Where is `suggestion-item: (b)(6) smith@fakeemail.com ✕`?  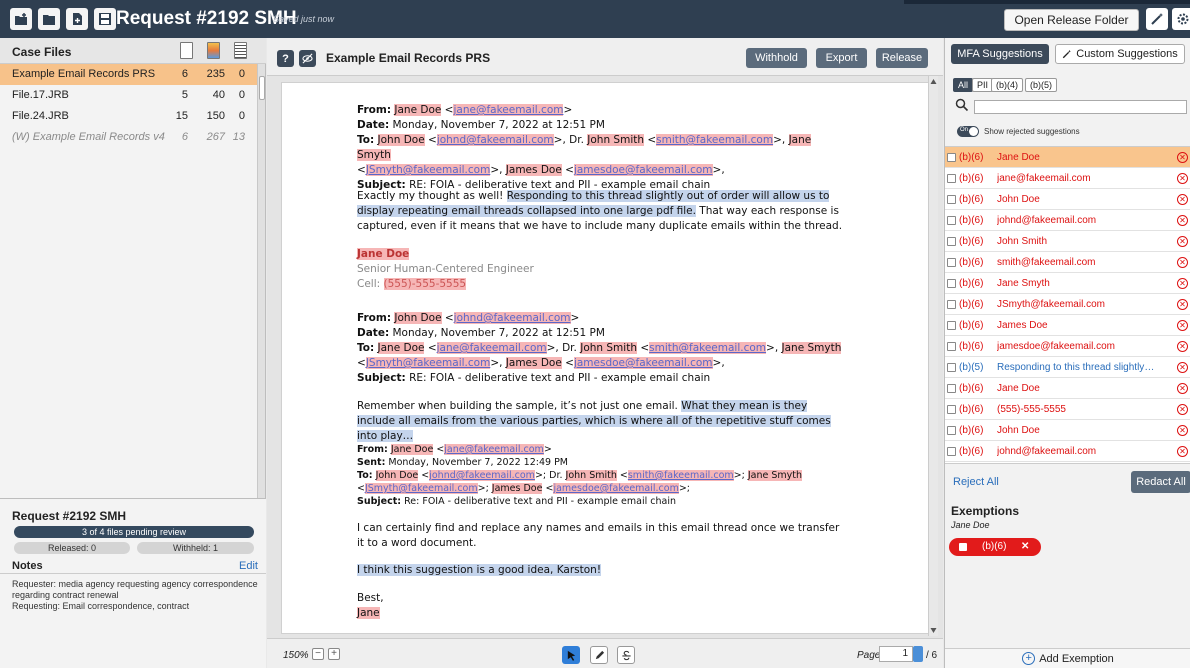 suggestion-item: (b)(6) smith@fakeemail.com ✕ is located at coordinates (1067, 262).